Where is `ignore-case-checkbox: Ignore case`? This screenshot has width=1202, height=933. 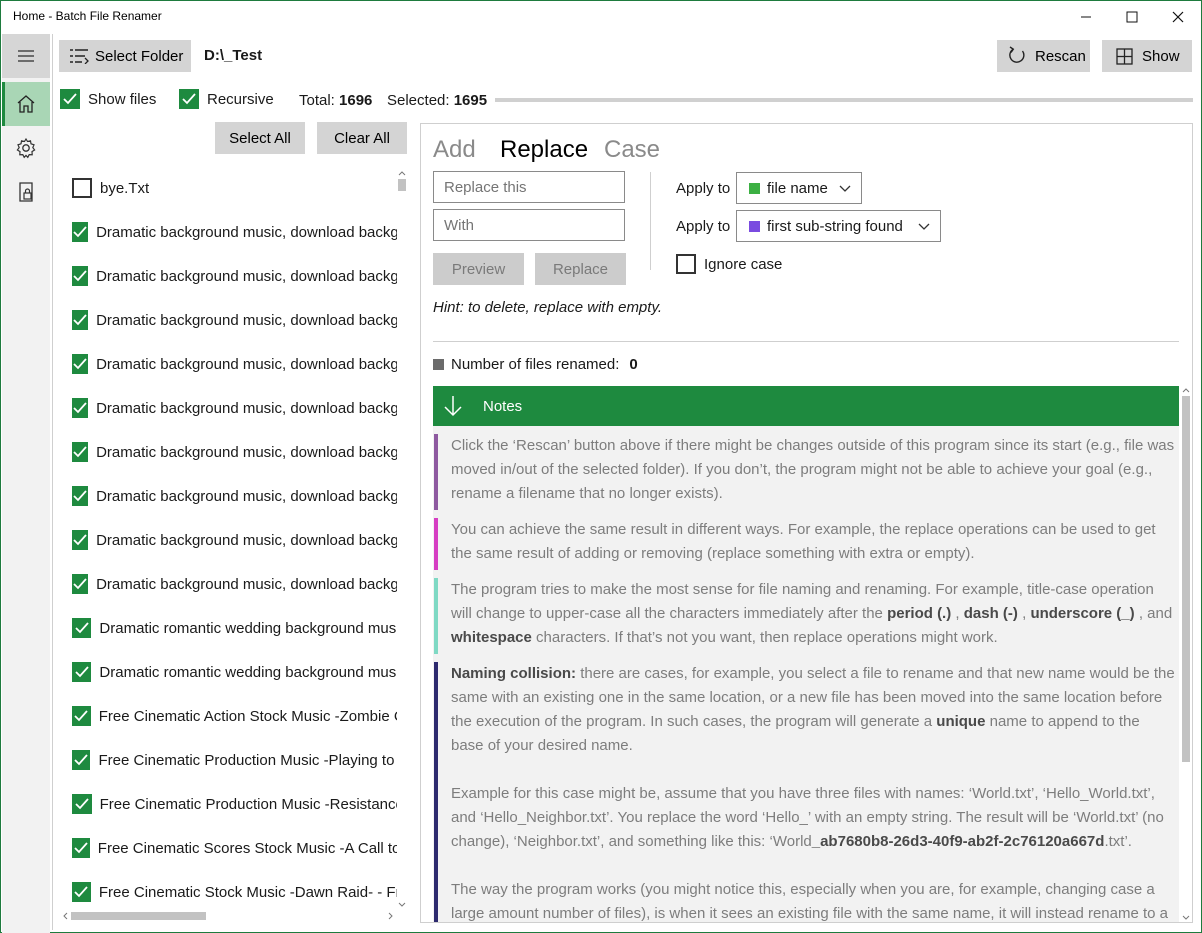 ignore-case-checkbox: Ignore case is located at coordinates (729, 264).